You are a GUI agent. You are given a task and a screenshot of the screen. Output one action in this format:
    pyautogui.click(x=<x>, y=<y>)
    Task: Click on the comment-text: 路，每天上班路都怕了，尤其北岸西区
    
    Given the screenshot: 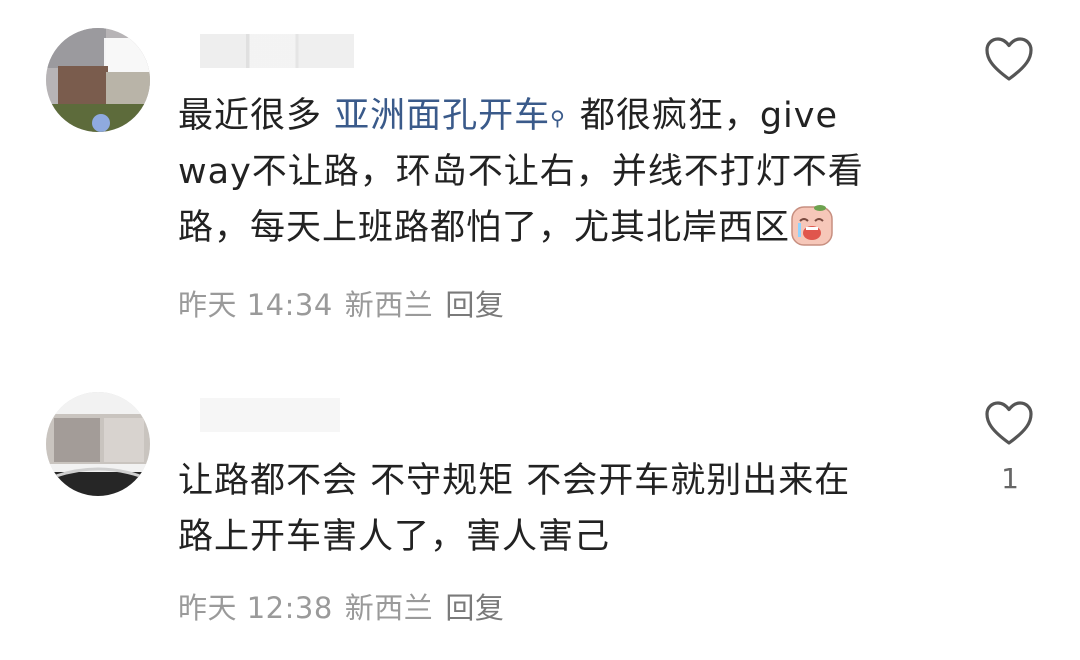 What is the action you would take?
    pyautogui.click(x=484, y=228)
    